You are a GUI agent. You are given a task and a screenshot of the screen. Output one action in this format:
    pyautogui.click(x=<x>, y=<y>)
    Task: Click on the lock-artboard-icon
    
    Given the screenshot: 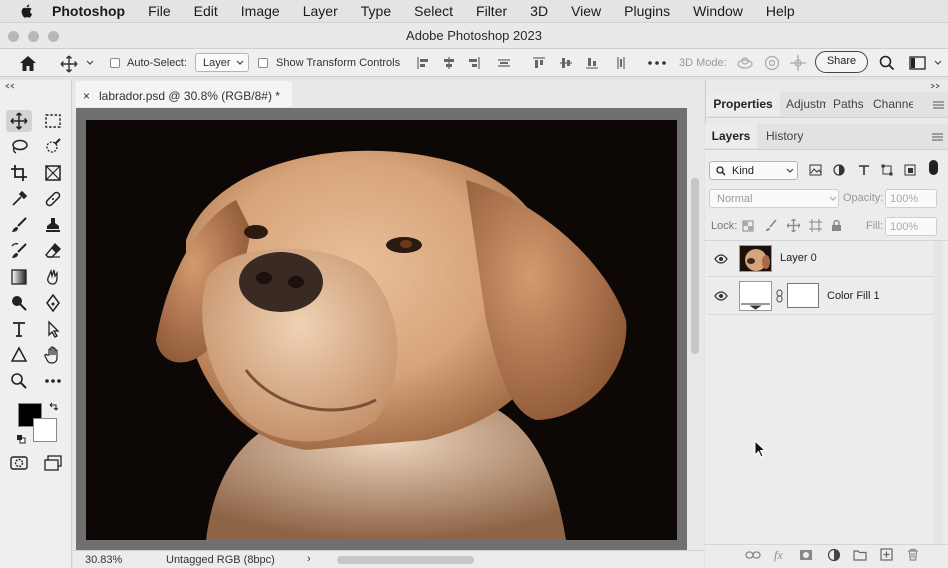 What is the action you would take?
    pyautogui.click(x=815, y=225)
    